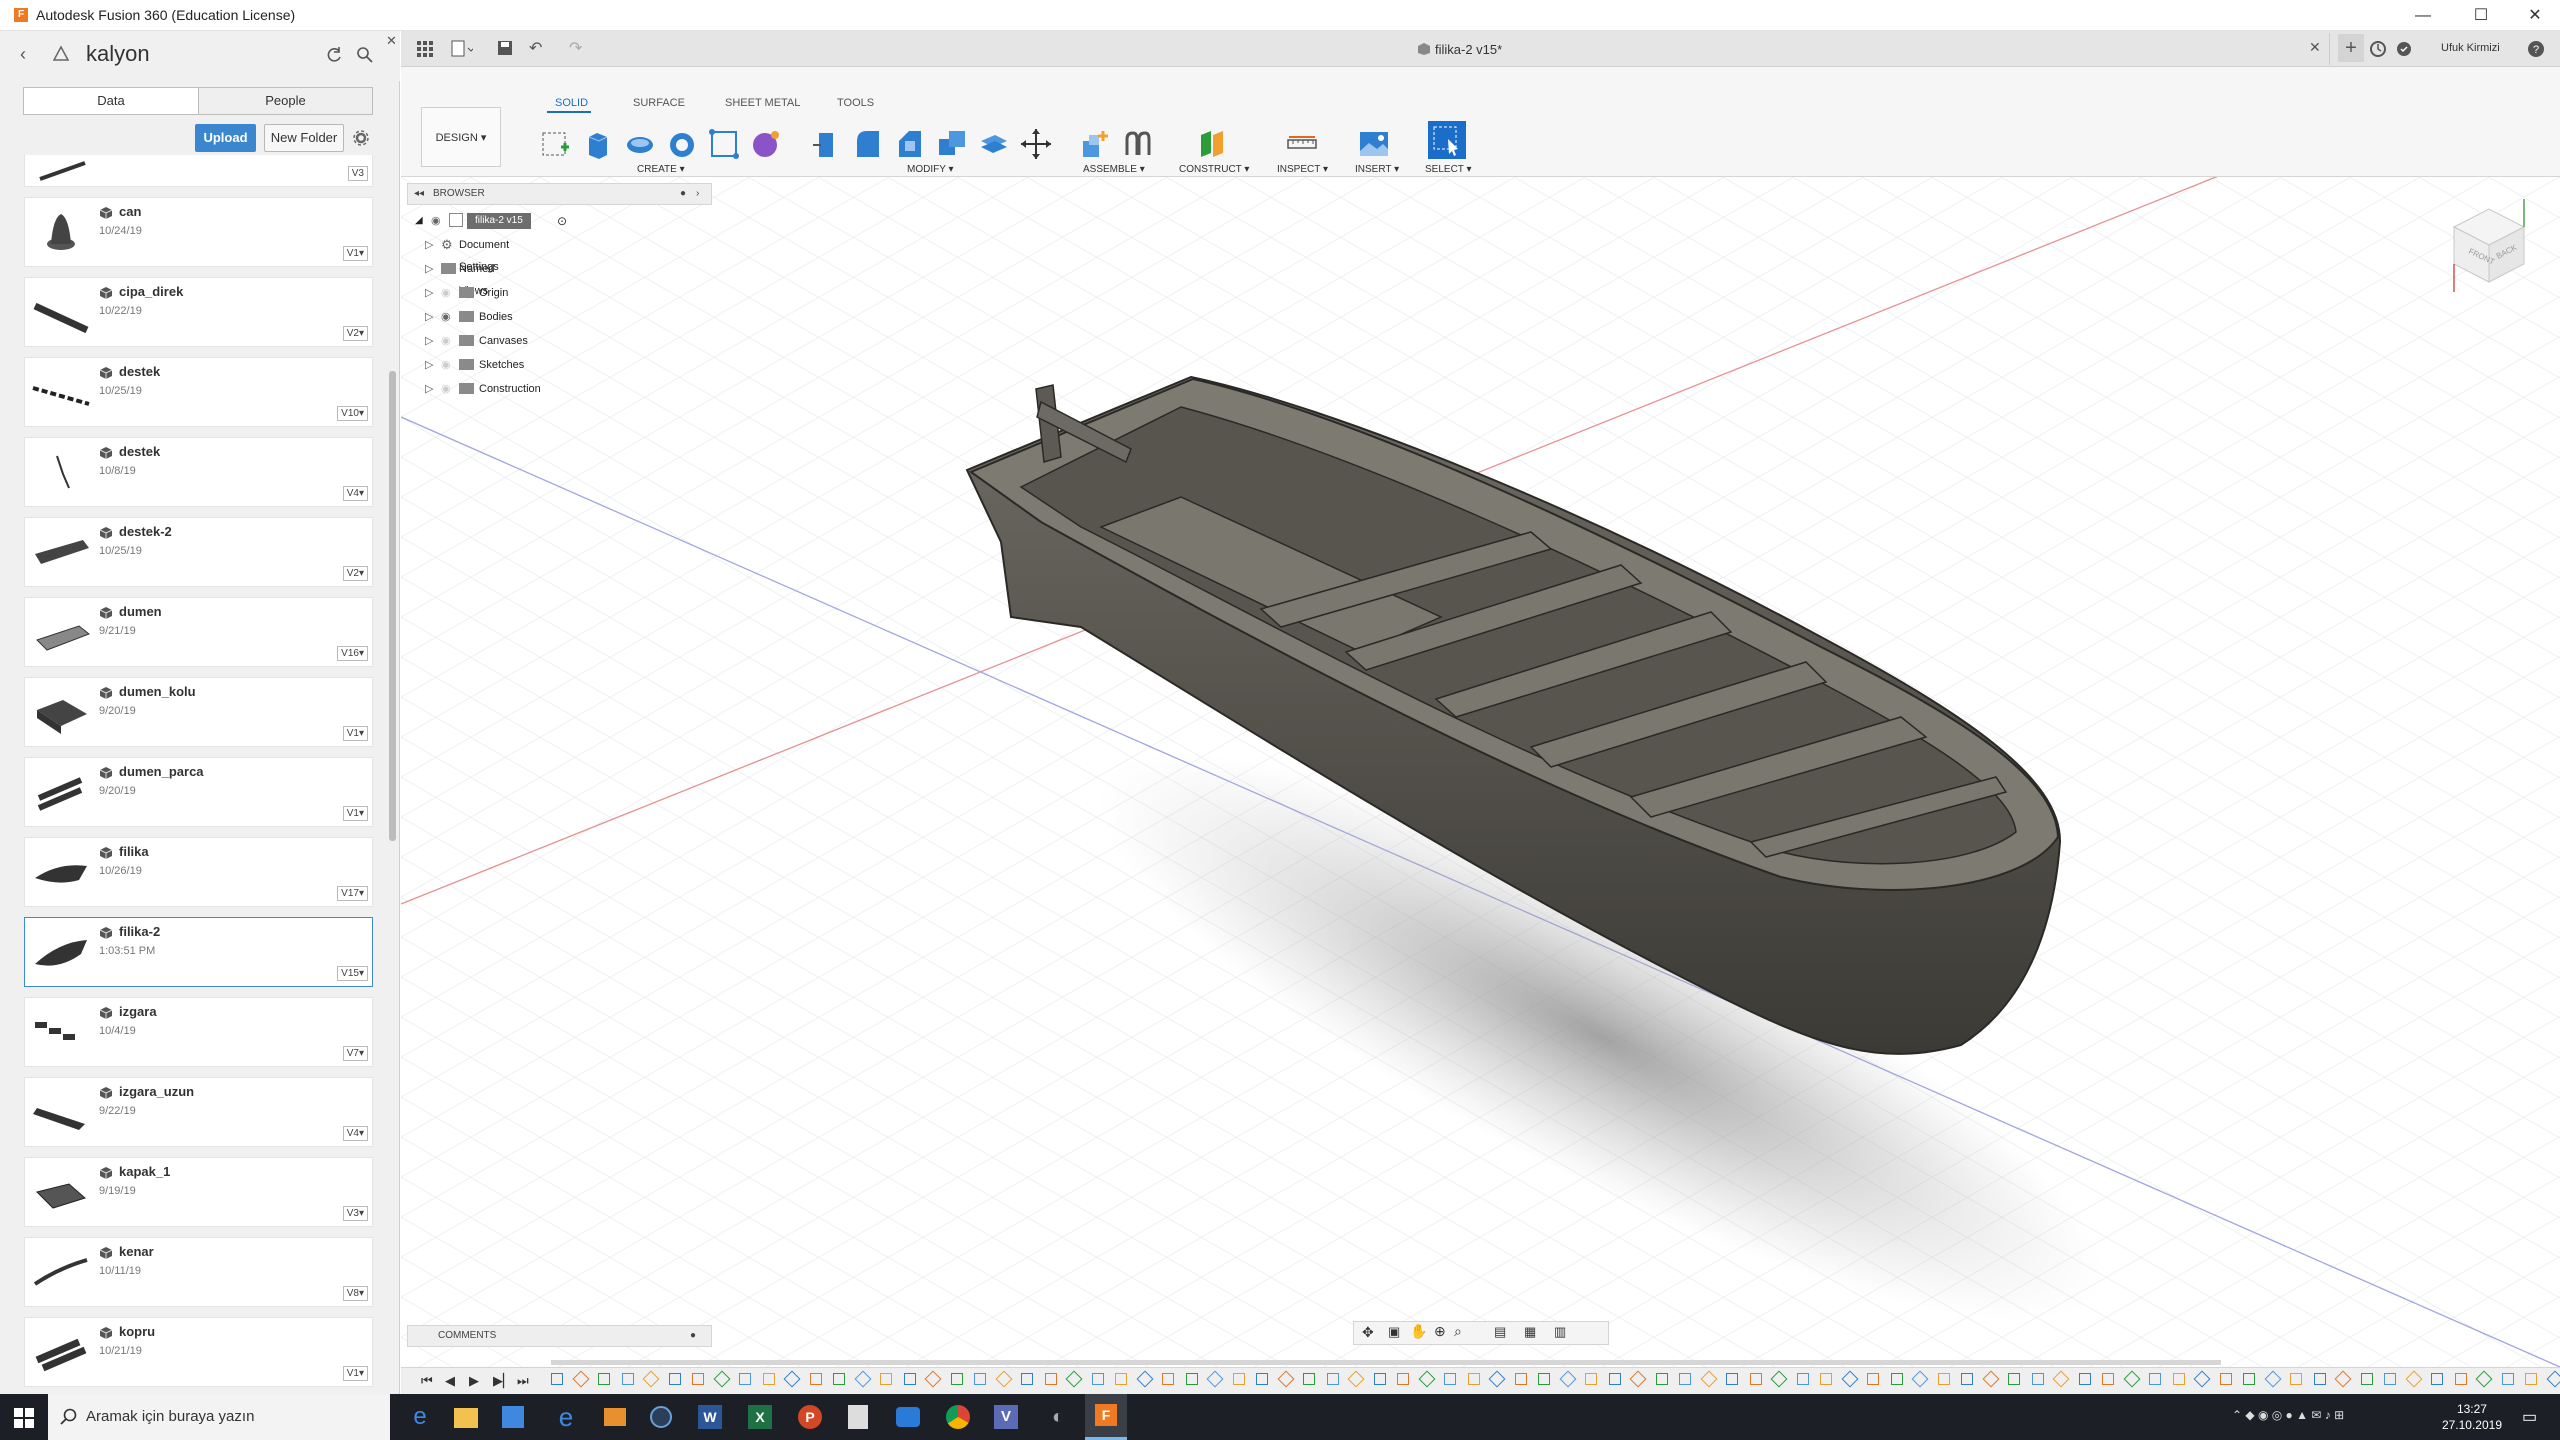 This screenshot has height=1440, width=2560. Describe the element at coordinates (198, 1192) in the screenshot. I see `file-card-kapak_1: kapak_1 9/19/19 V3▾` at that location.